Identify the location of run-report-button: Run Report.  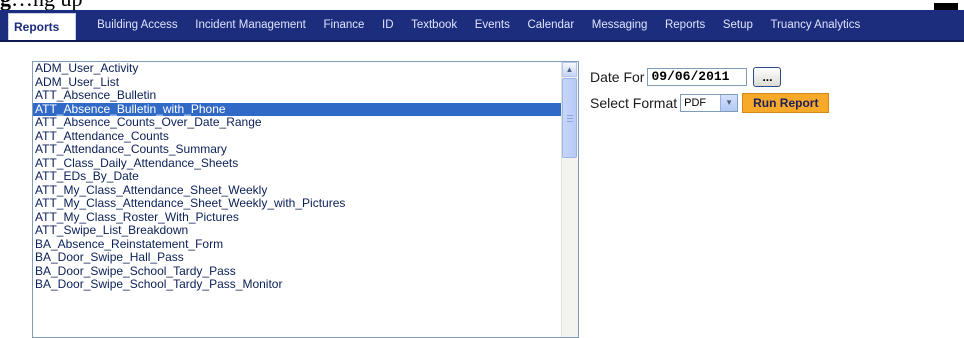
(786, 103).